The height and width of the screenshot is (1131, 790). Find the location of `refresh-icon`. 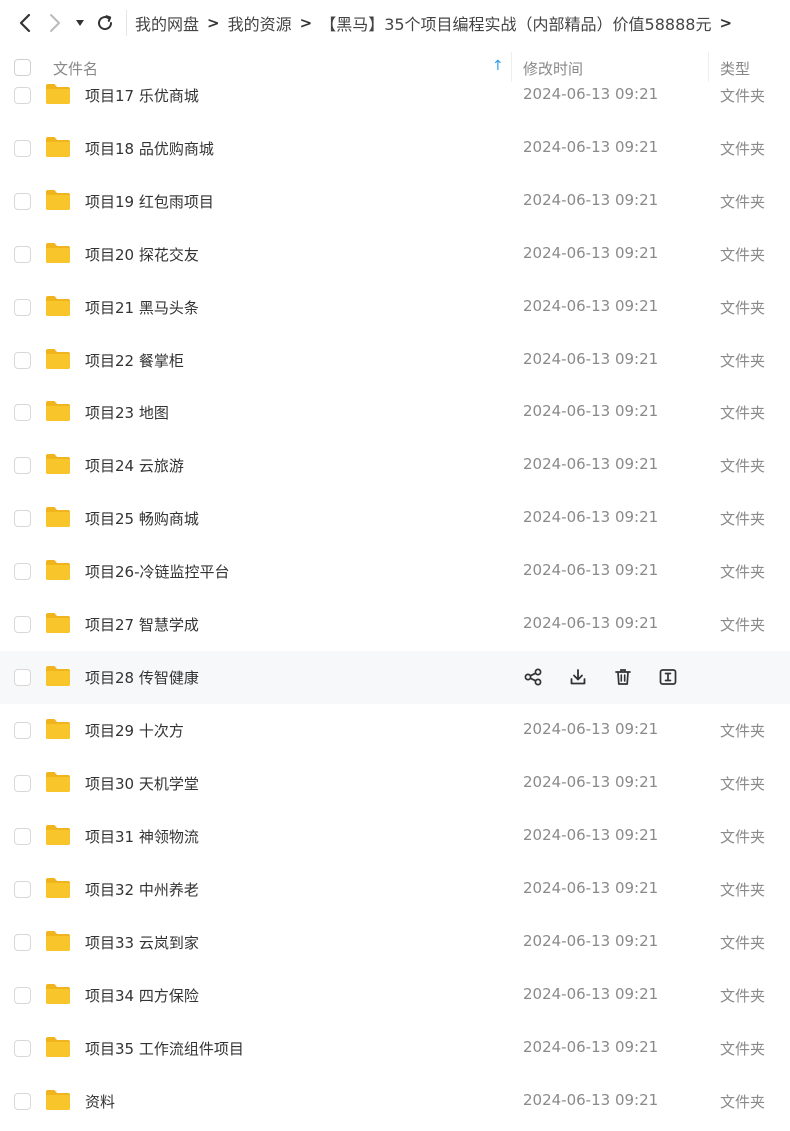

refresh-icon is located at coordinates (105, 23).